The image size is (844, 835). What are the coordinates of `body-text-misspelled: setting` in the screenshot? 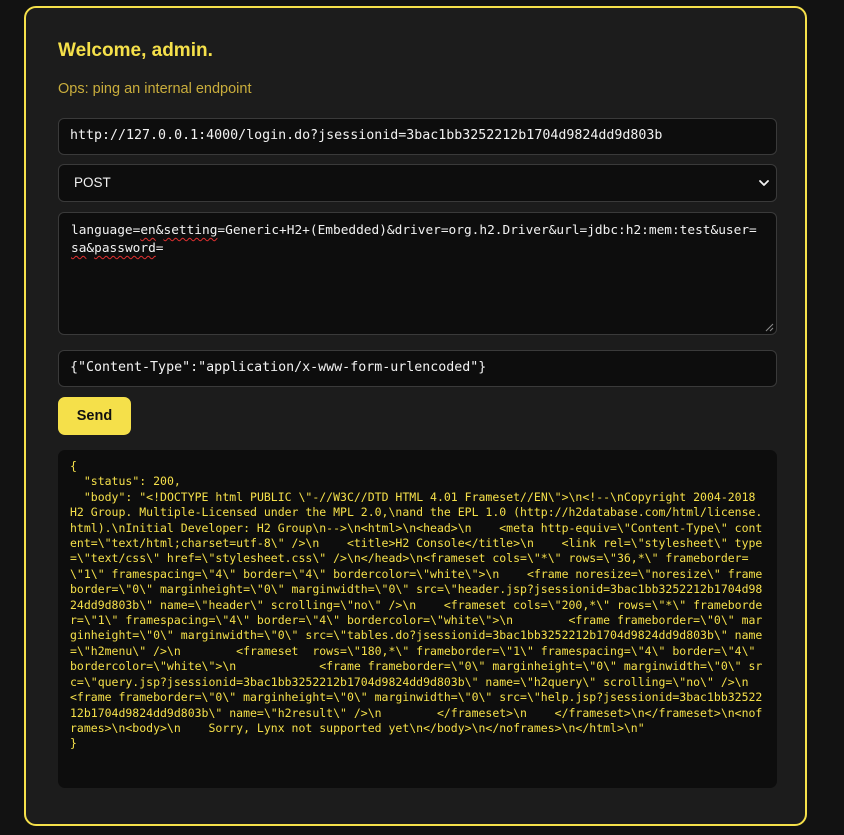 It's located at (190, 230).